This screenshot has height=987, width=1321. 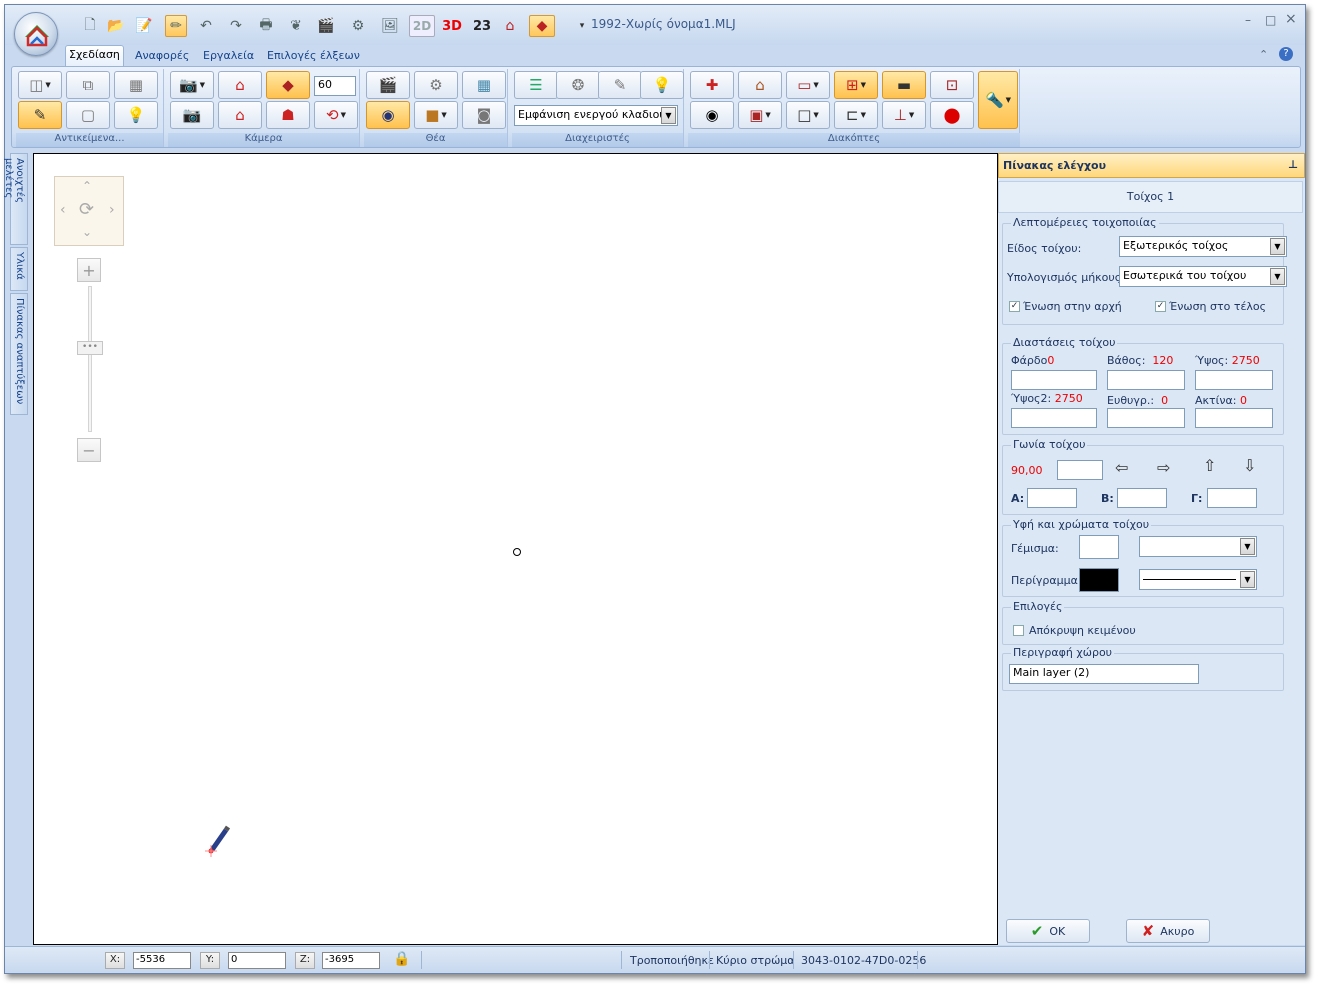 I want to click on view-eye-button: ◉, so click(x=388, y=115).